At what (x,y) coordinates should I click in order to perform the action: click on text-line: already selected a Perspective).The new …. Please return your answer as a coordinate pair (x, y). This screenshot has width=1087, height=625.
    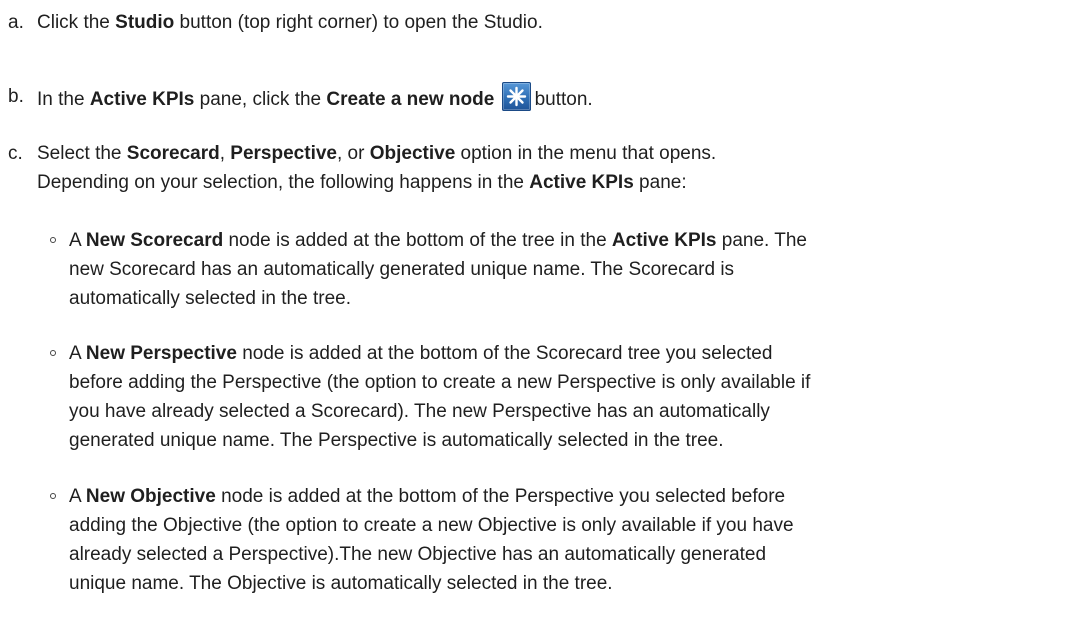
    Looking at the image, I should click on (569, 554).